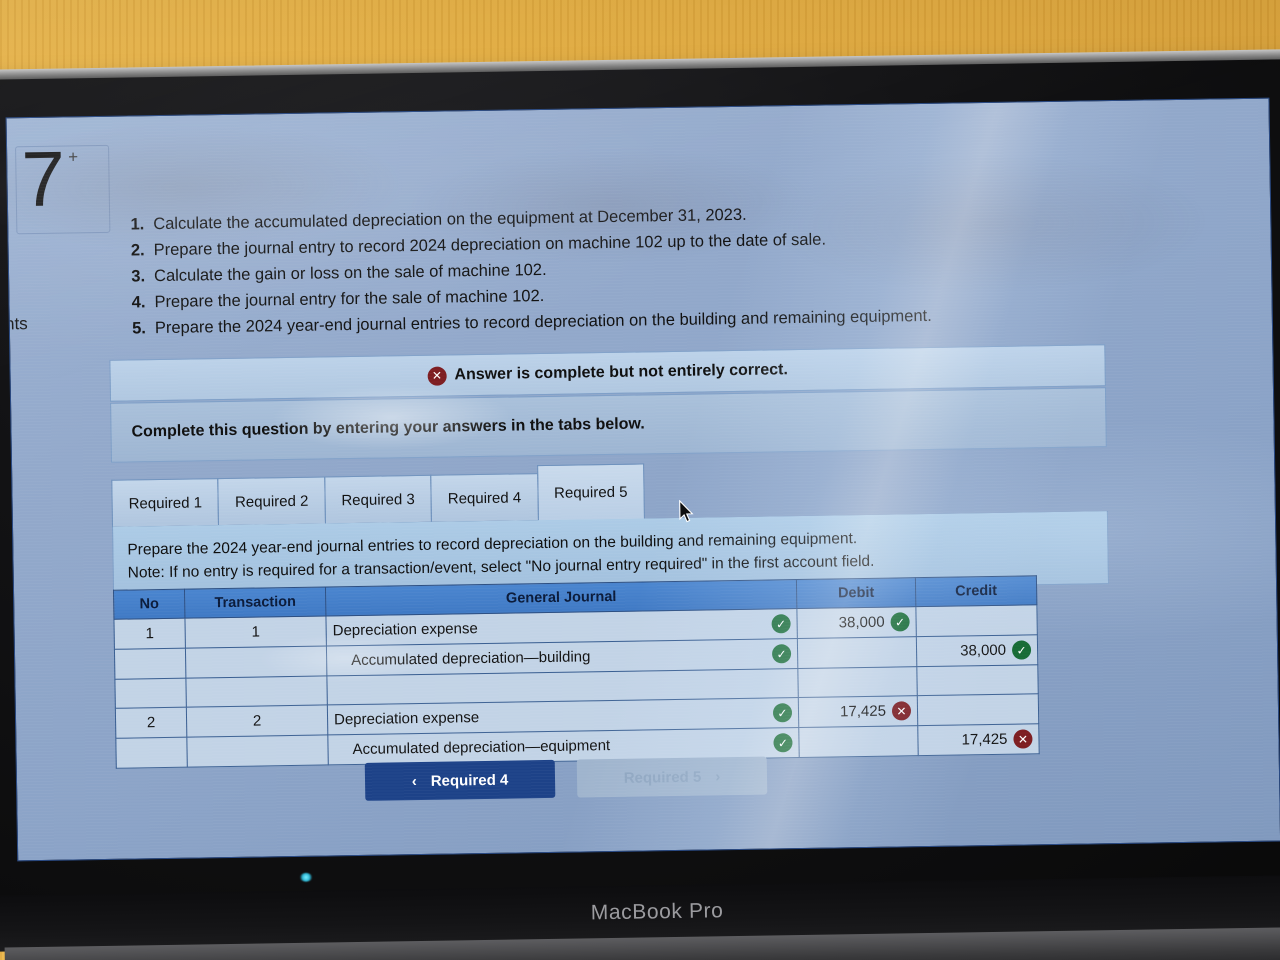 The width and height of the screenshot is (1280, 960). I want to click on requirement-number: 5., so click(139, 328).